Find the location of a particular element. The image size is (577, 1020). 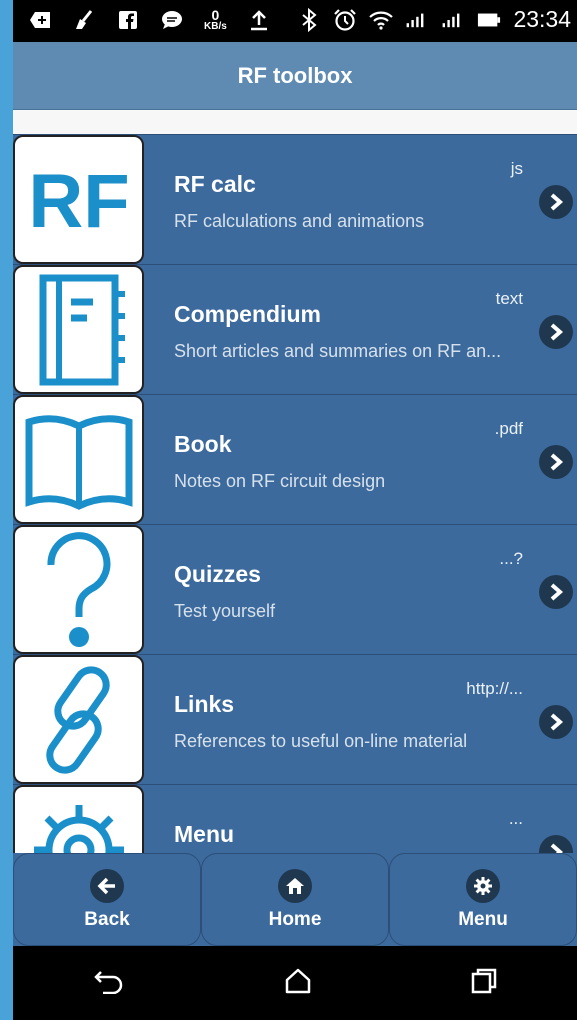

question-mark-icon is located at coordinates (78, 589).